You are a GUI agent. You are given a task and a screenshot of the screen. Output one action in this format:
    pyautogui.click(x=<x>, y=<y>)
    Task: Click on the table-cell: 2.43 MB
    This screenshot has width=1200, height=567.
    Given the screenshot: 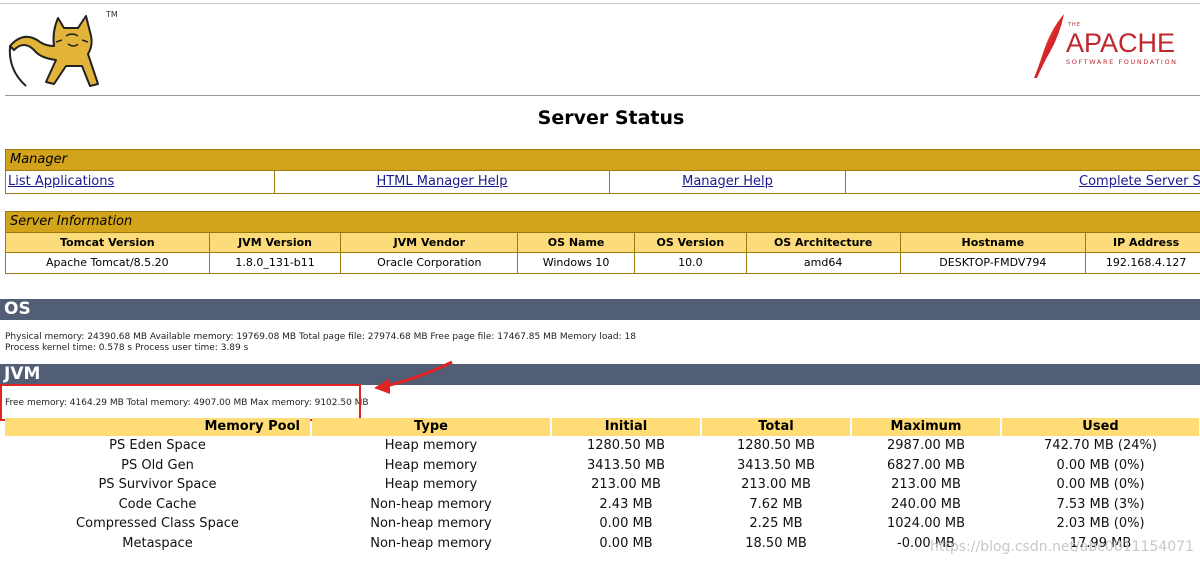 What is the action you would take?
    pyautogui.click(x=626, y=504)
    